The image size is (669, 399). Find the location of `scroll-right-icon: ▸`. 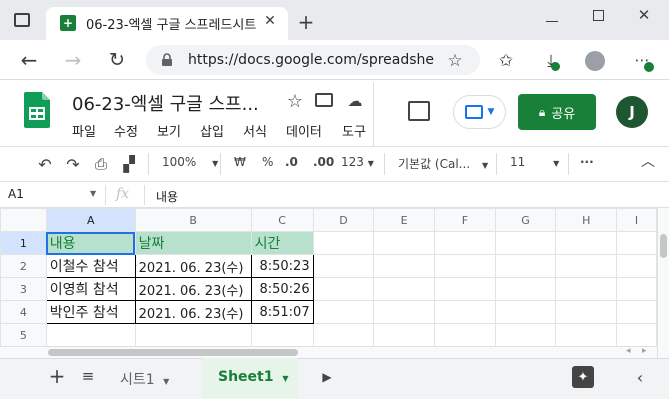

scroll-right-icon: ▸ is located at coordinates (644, 351).